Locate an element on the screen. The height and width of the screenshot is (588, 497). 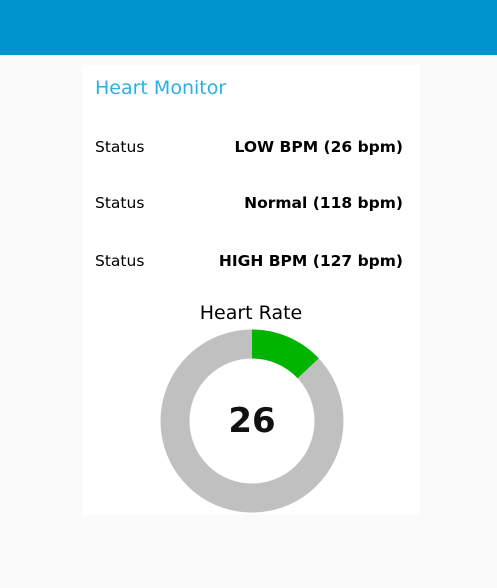
status-value: HIGH BPM (127 bpm) is located at coordinates (310, 261).